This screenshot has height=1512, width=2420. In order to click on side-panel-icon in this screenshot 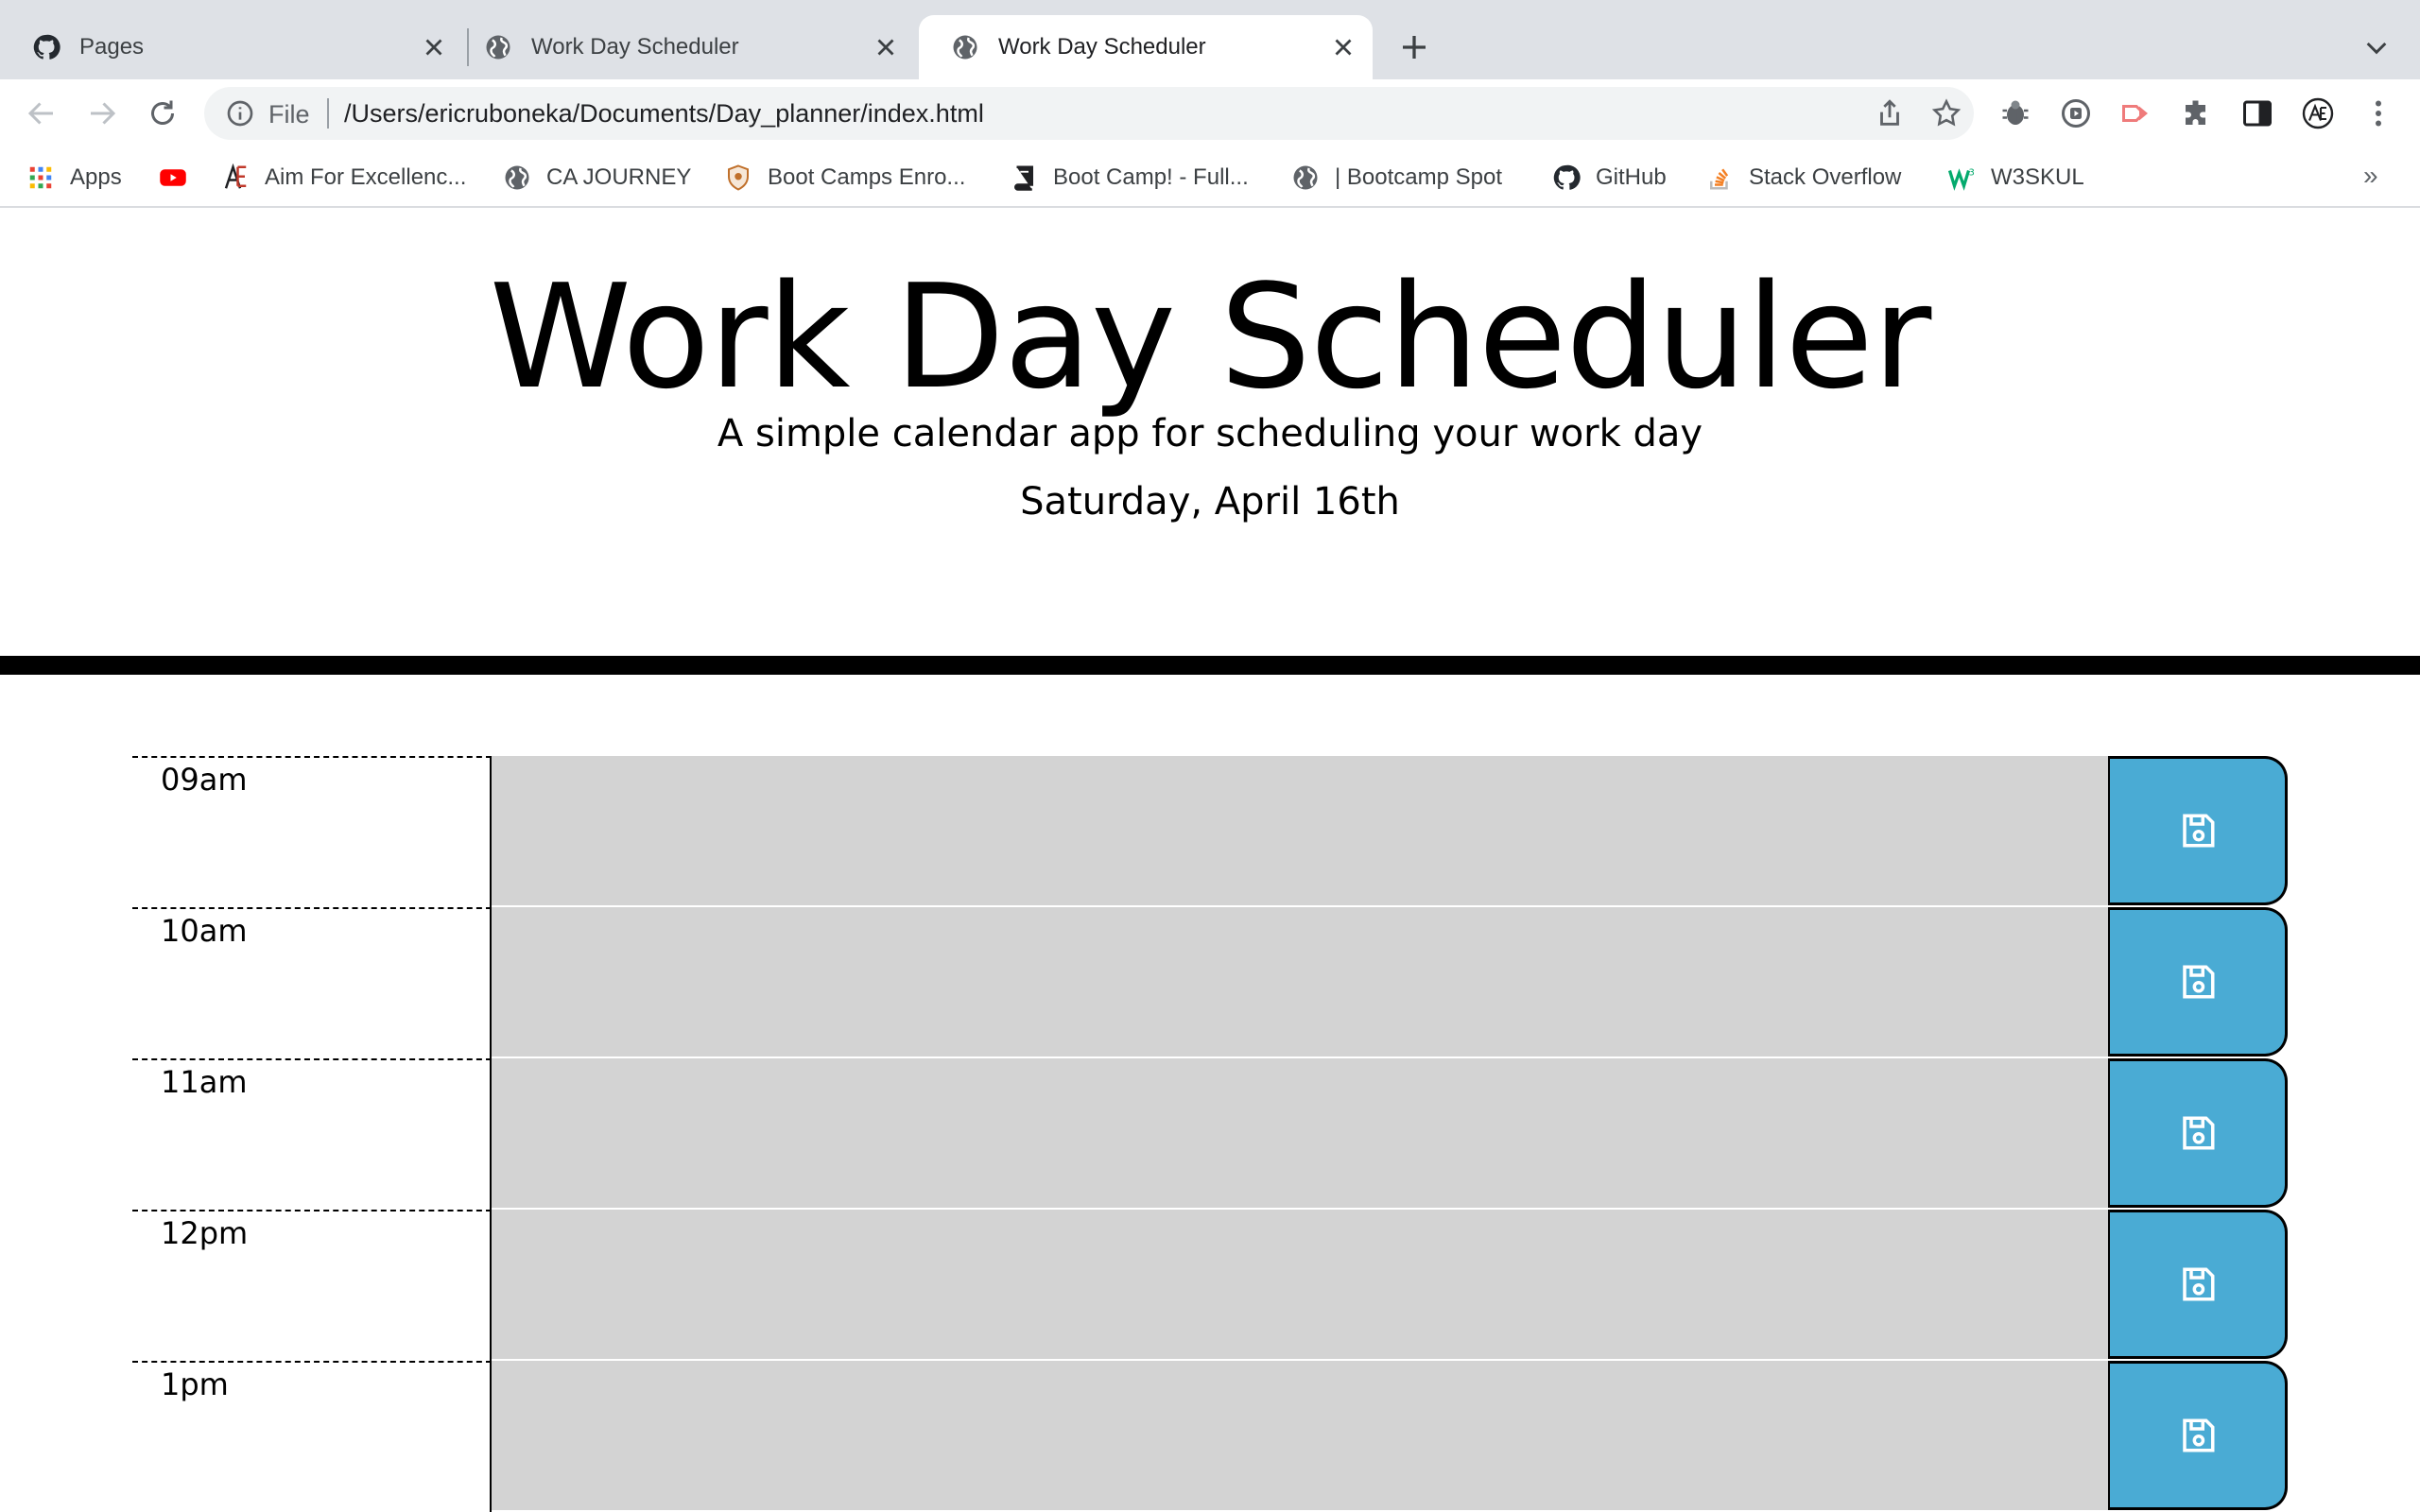, I will do `click(2257, 113)`.